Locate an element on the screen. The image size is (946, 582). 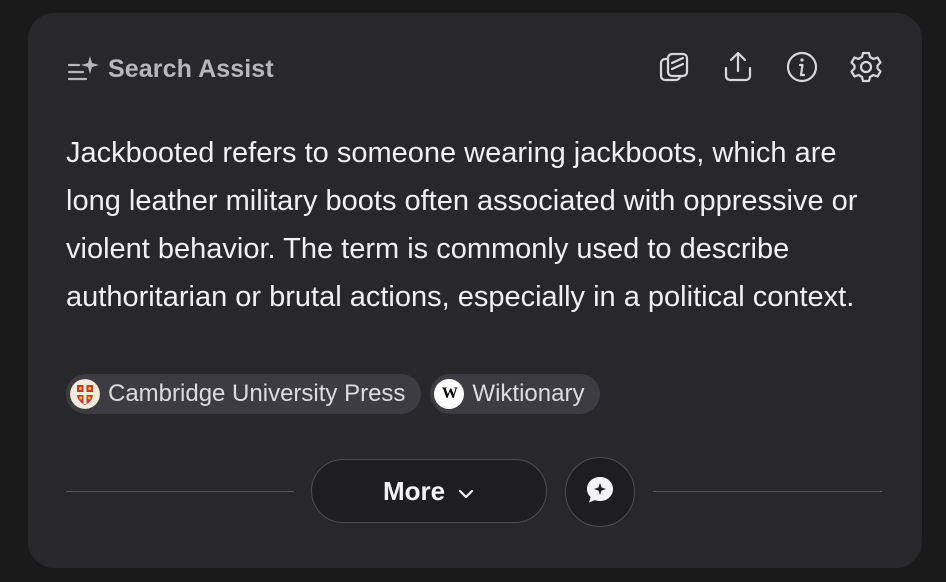
chat-button is located at coordinates (600, 492).